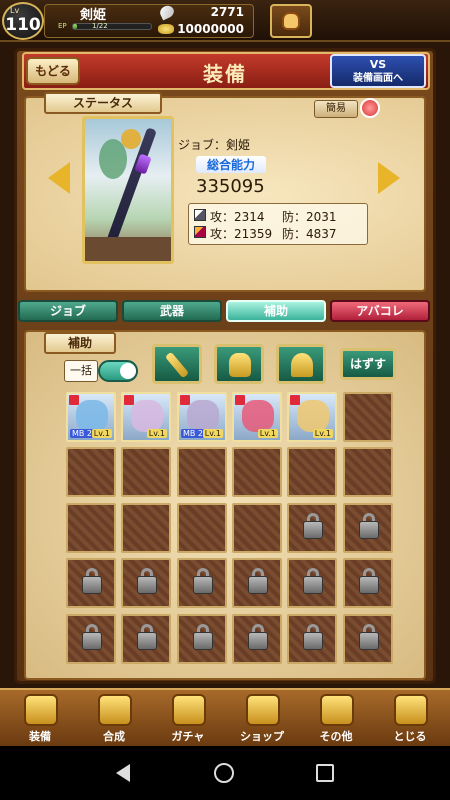  What do you see at coordinates (410, 718) in the screenshot?
I see `nav-item-5: とじる` at bounding box center [410, 718].